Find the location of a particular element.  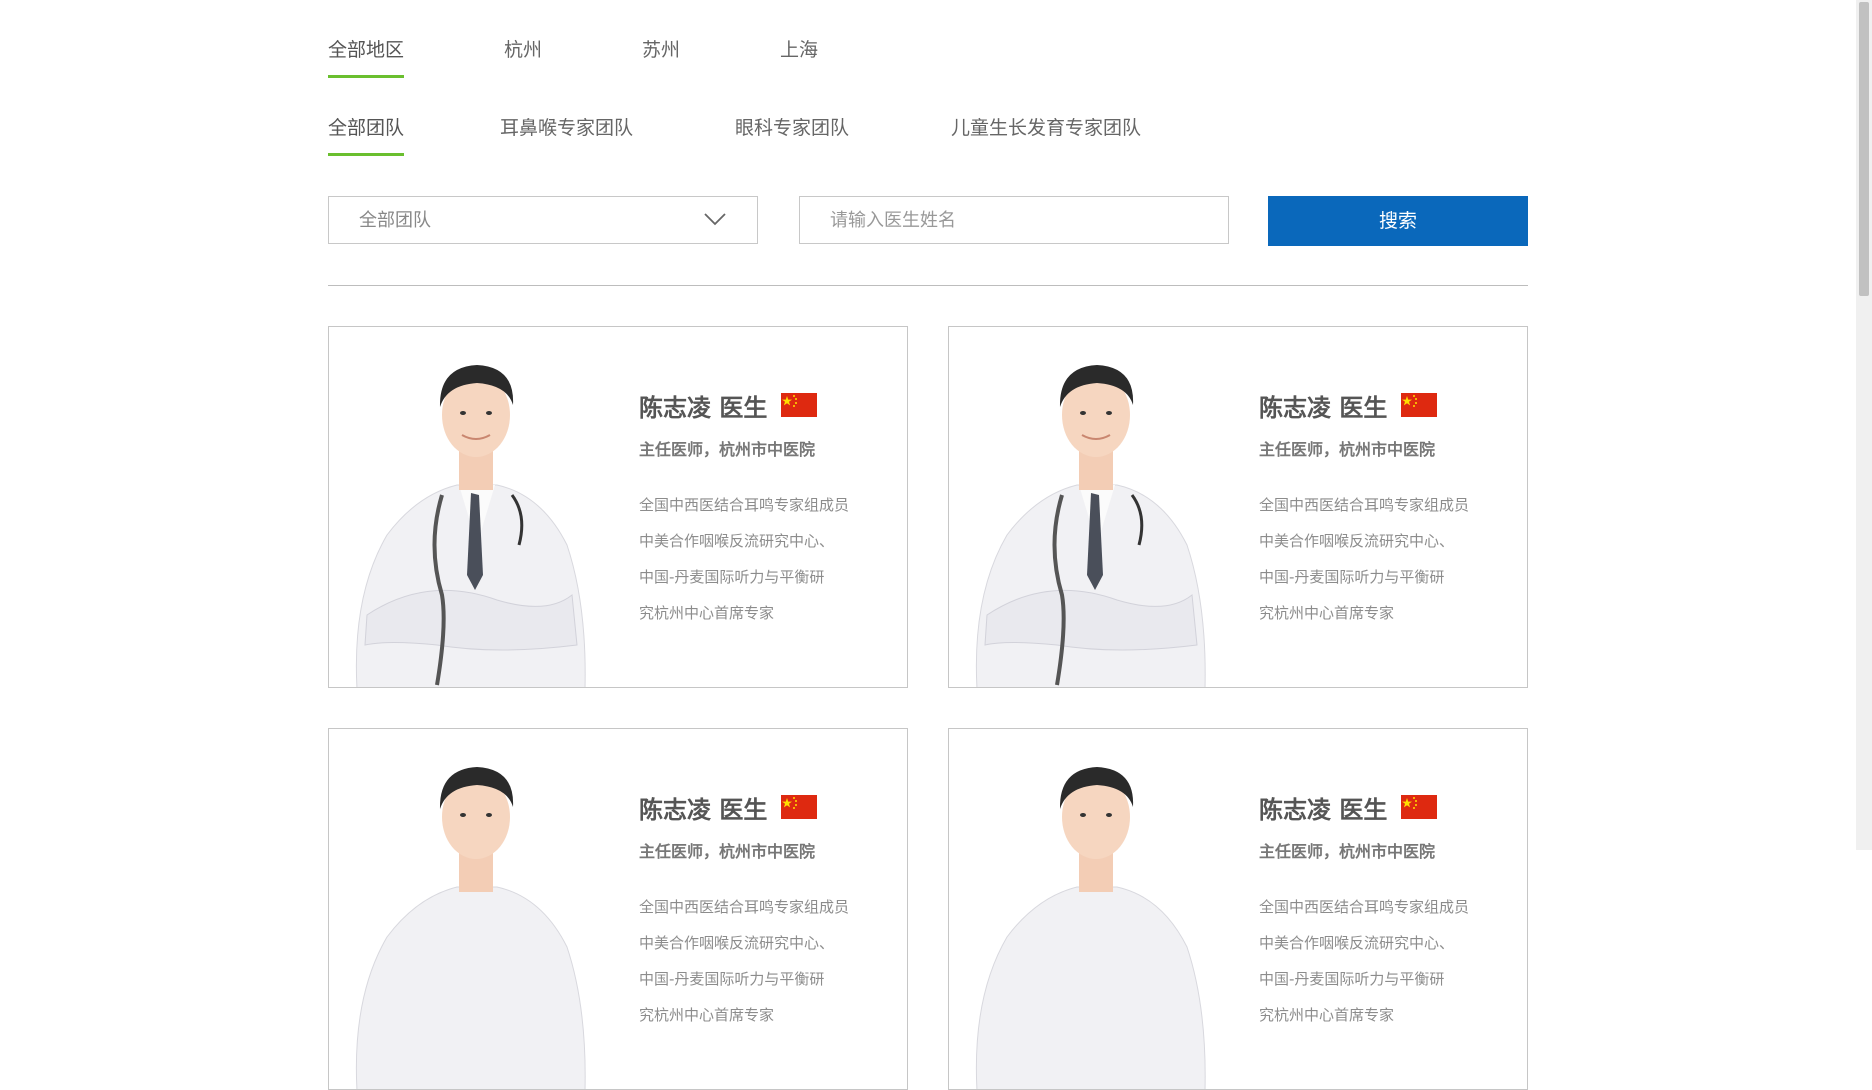

tab-team-ophthalmology: 眼科专家团队 is located at coordinates (792, 130).